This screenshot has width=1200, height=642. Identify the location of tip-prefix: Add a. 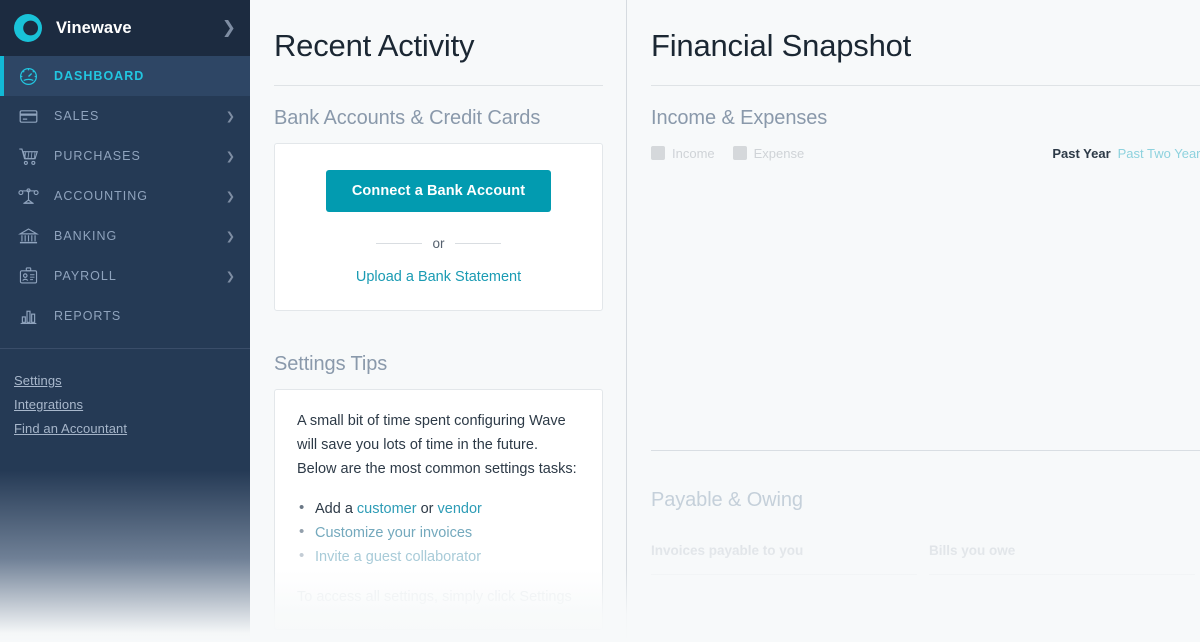
(336, 509).